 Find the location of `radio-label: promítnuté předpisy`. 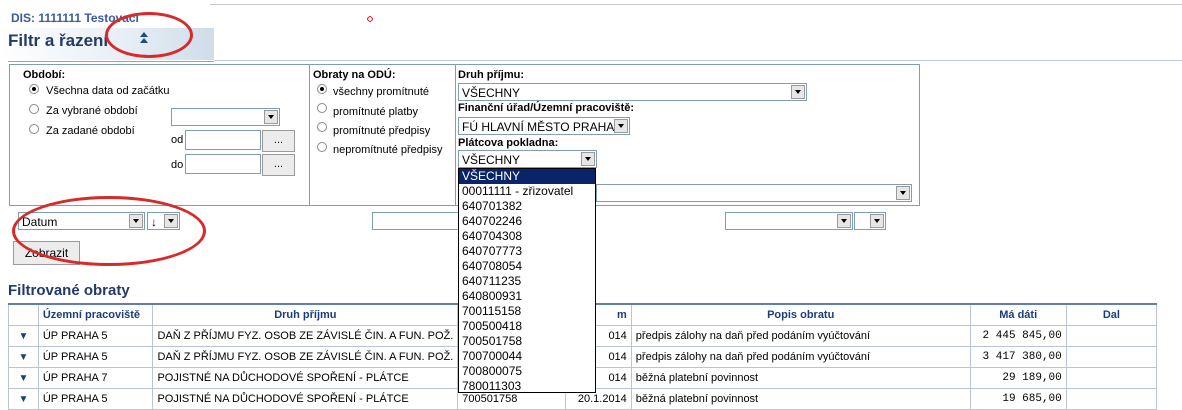

radio-label: promítnuté předpisy is located at coordinates (382, 131).